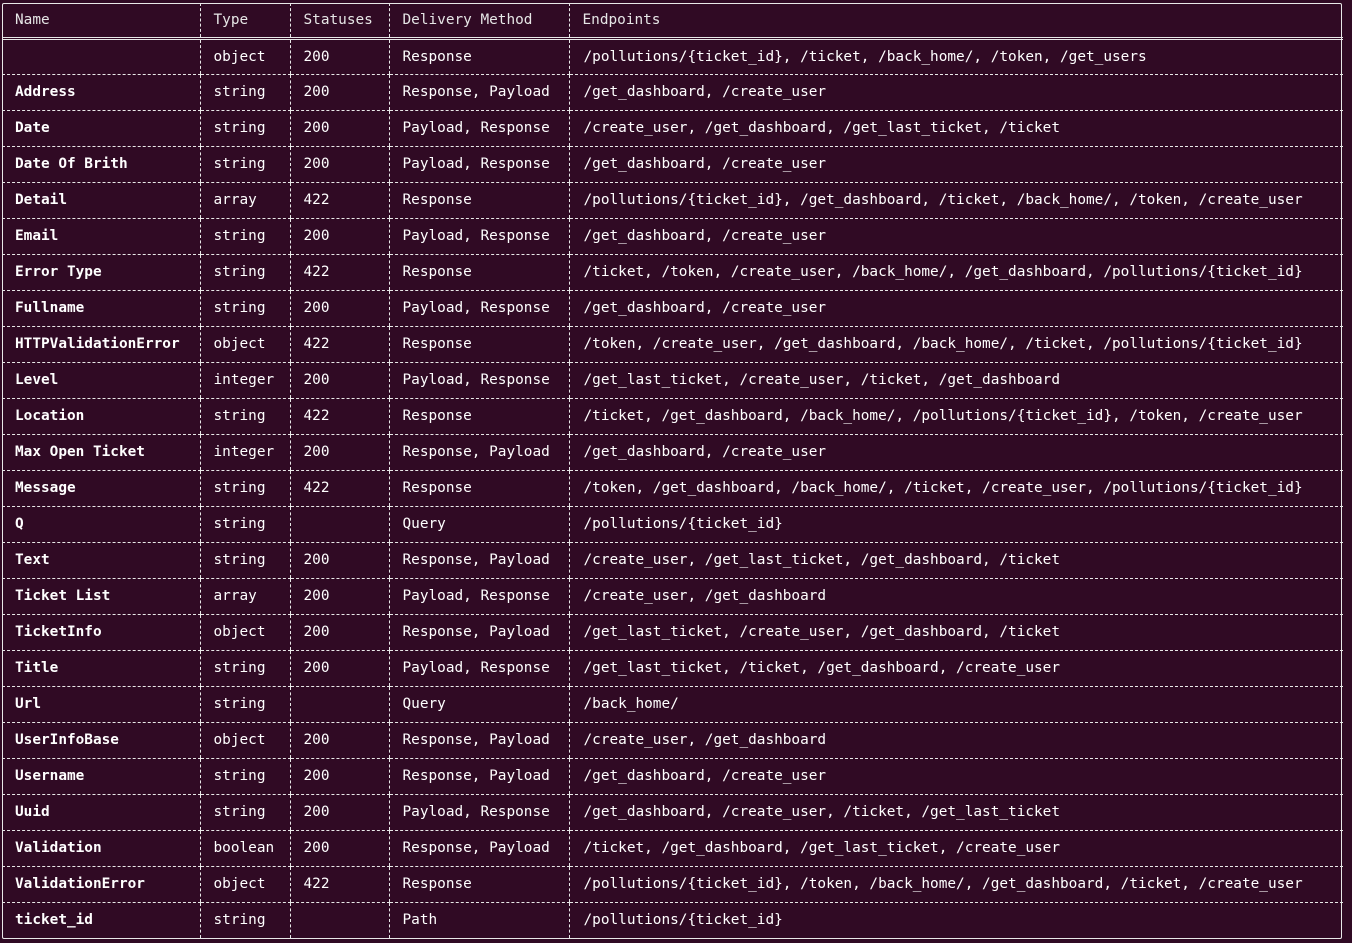 The height and width of the screenshot is (943, 1352). Describe the element at coordinates (101, 560) in the screenshot. I see `cell-name: Text` at that location.